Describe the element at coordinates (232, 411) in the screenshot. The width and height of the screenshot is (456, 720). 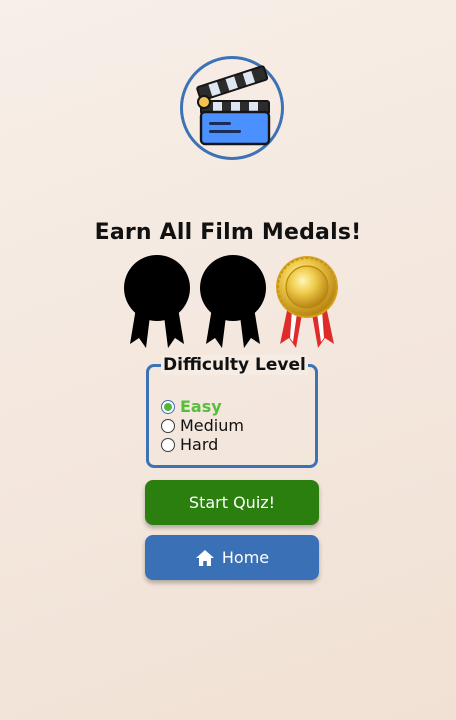
I see `difficulty-fieldset: Difficulty Level Easy Medium Hard` at that location.